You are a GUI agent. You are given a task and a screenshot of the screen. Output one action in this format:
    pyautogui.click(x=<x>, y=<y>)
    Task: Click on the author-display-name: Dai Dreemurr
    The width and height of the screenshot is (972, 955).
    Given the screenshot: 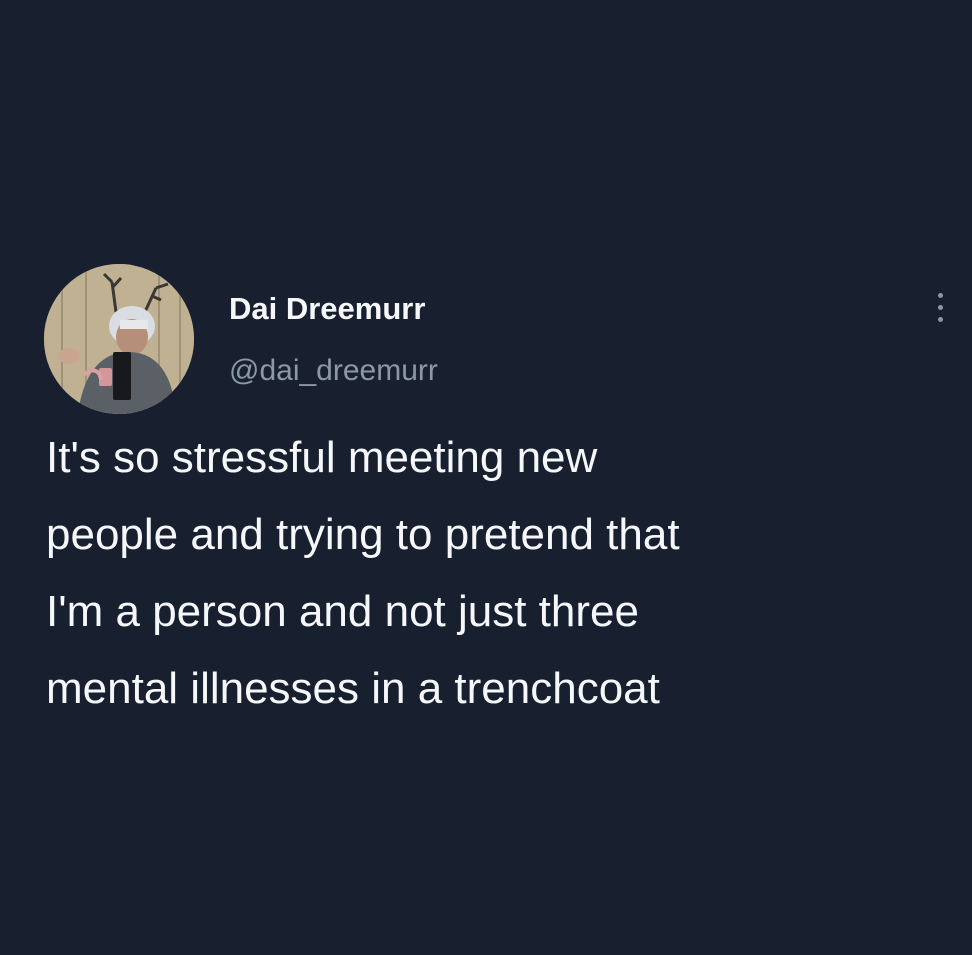 What is the action you would take?
    pyautogui.click(x=327, y=309)
    